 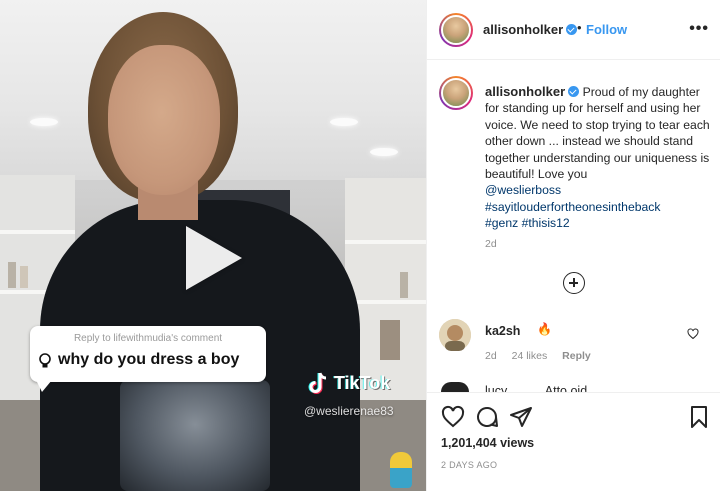 What do you see at coordinates (164, 120) in the screenshot?
I see `person-face` at bounding box center [164, 120].